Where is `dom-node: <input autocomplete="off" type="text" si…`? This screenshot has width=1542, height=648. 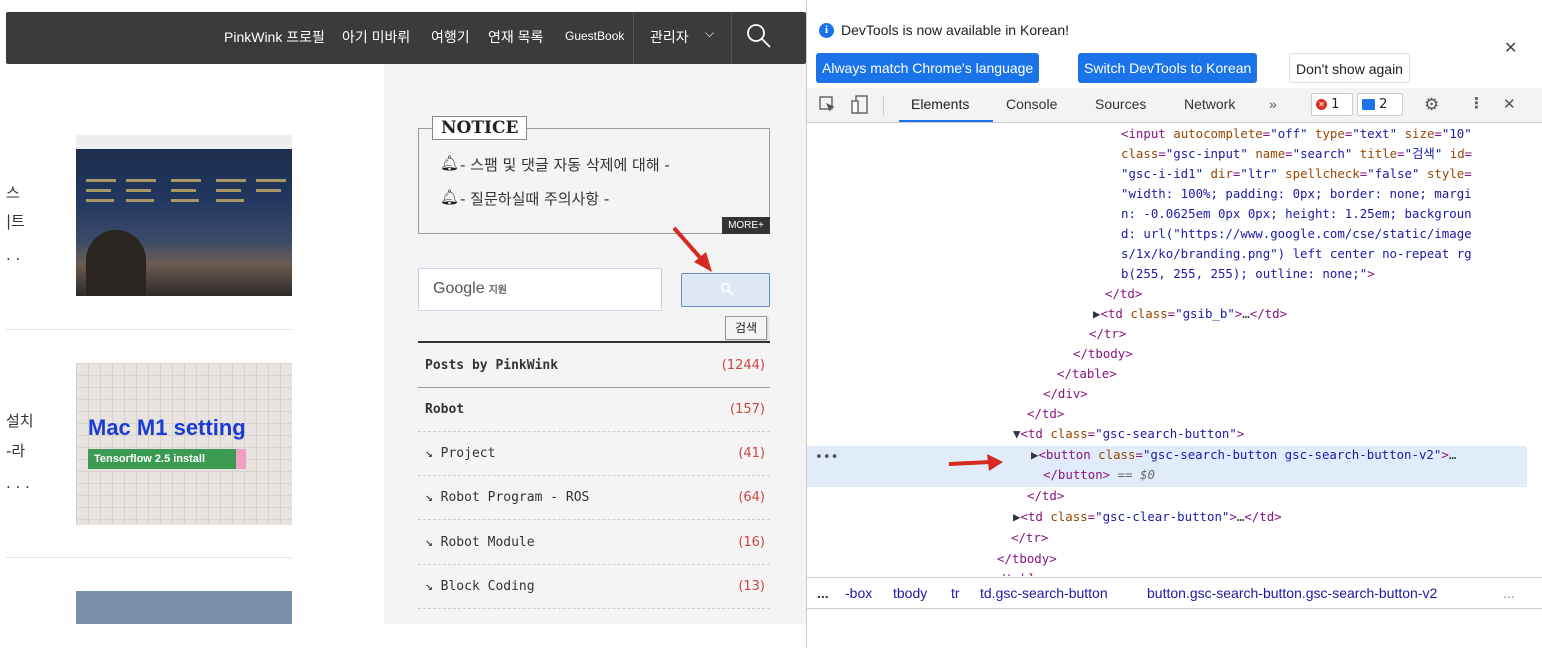
dom-node: <input autocomplete="off" type="text" si… is located at coordinates (1296, 134).